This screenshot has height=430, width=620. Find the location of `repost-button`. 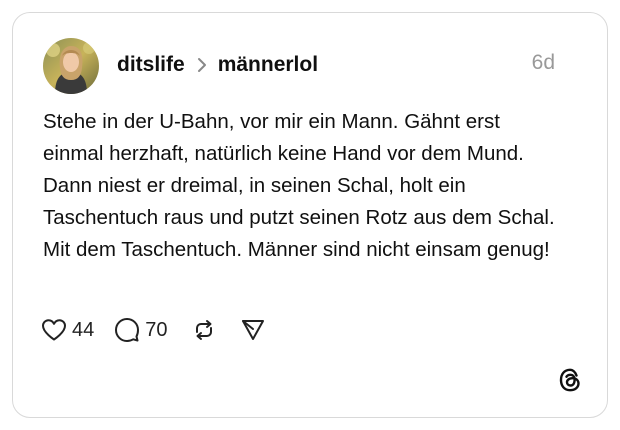

repost-button is located at coordinates (204, 330).